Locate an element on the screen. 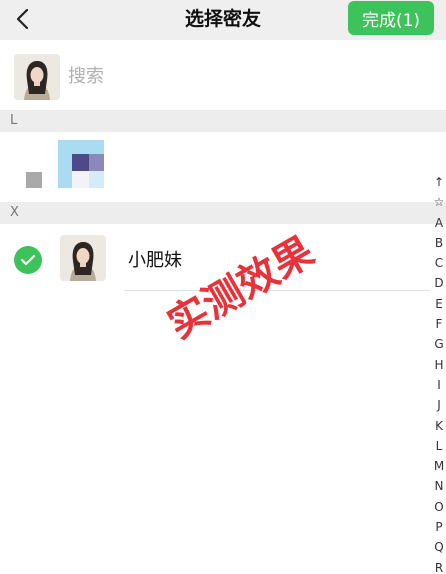  back-button is located at coordinates (22, 19).